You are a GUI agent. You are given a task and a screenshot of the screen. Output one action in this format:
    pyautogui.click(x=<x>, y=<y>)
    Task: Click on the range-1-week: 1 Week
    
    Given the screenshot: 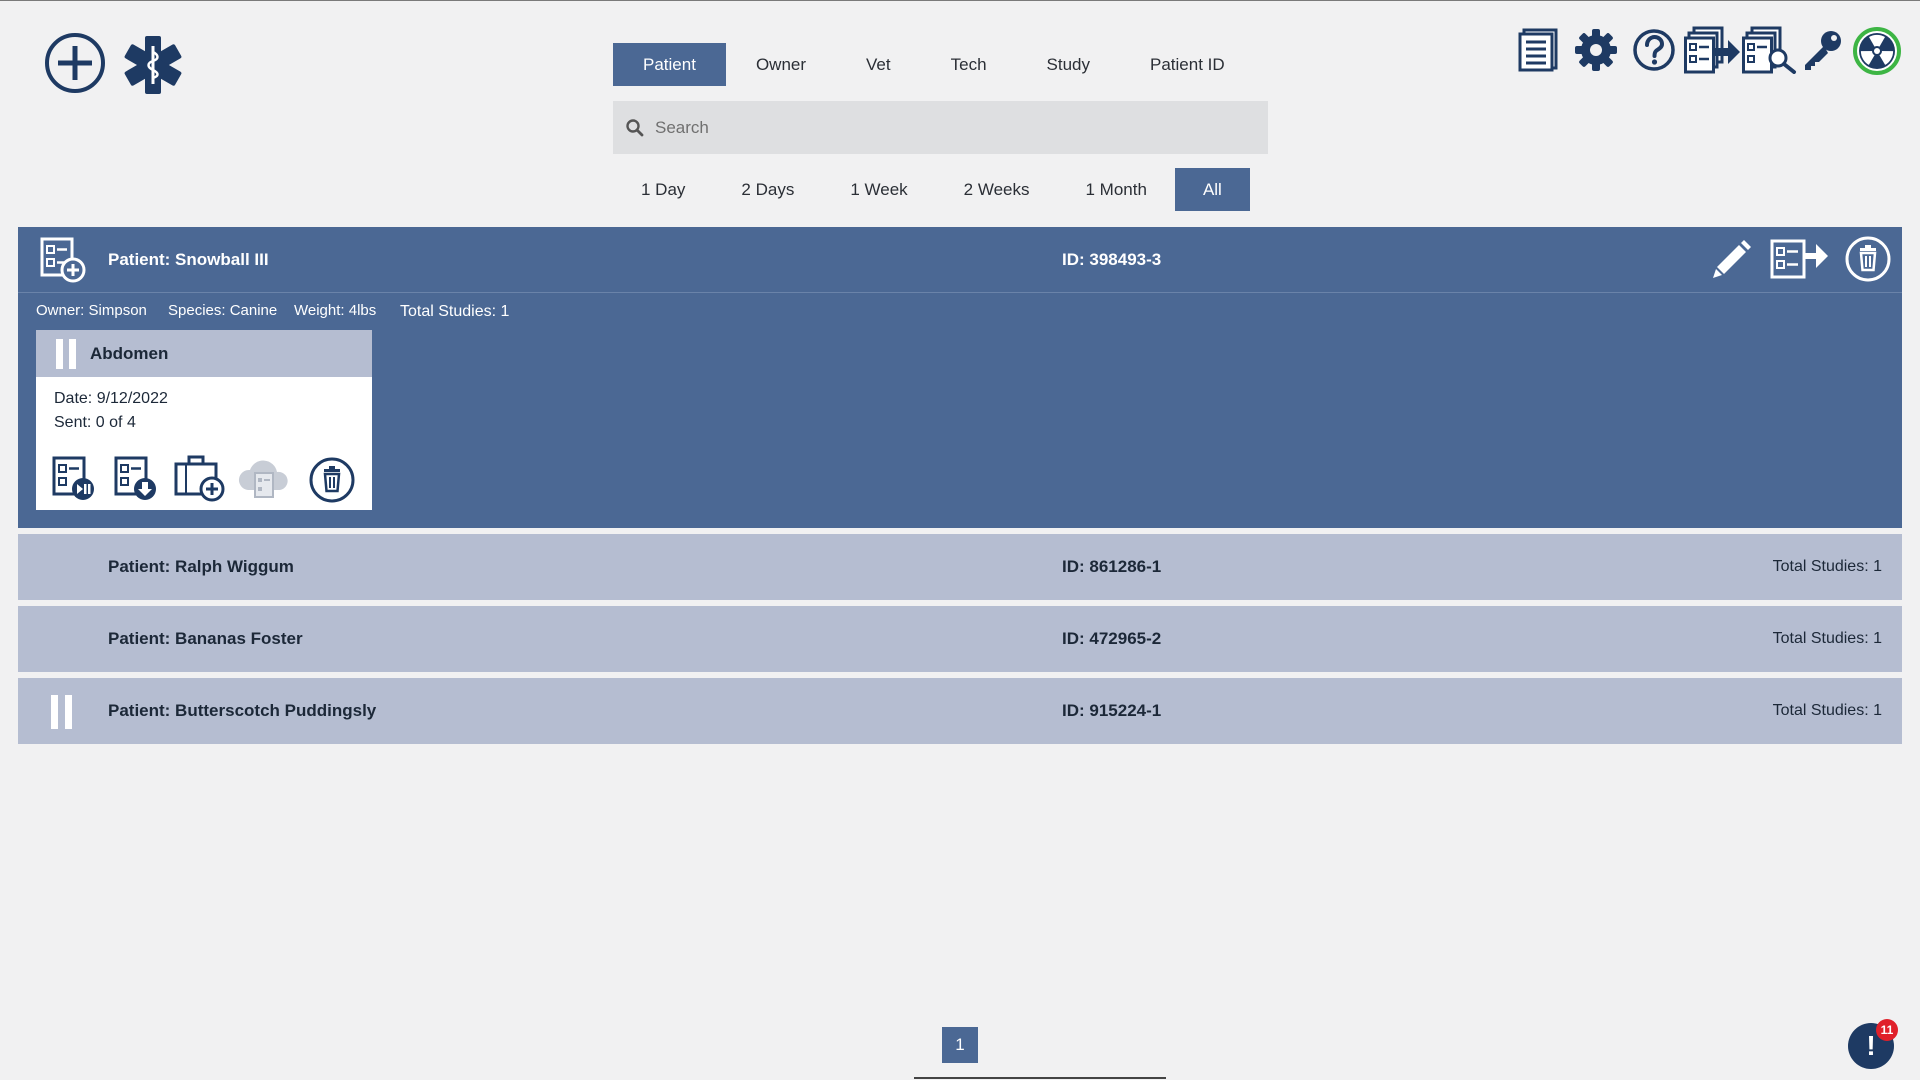 What is the action you would take?
    pyautogui.click(x=878, y=189)
    